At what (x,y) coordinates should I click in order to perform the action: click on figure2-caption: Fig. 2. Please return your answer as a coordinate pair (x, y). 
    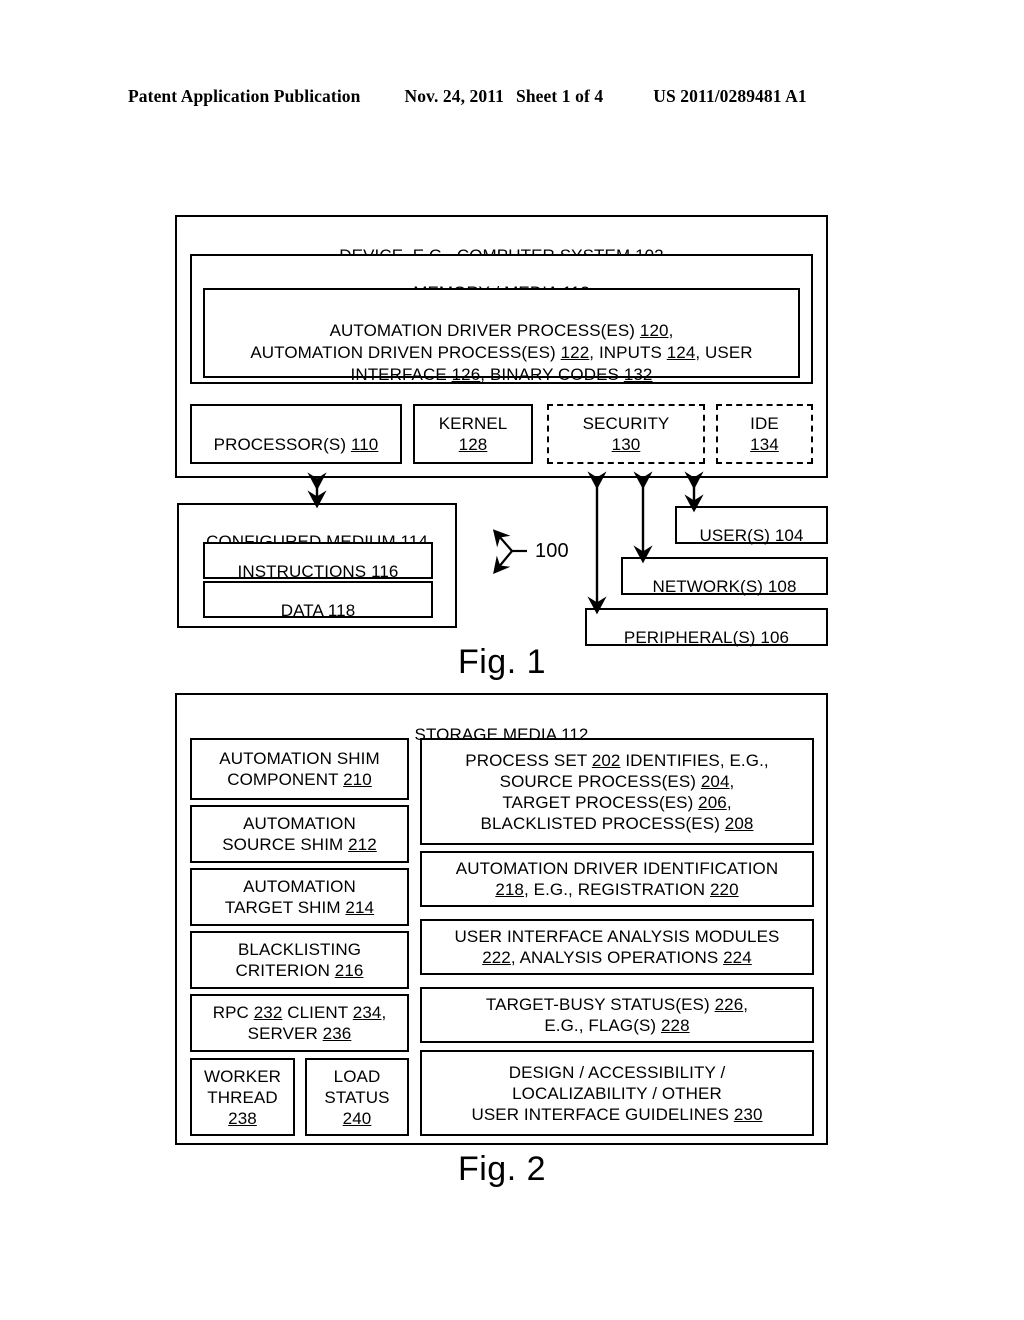
    Looking at the image, I should click on (502, 1169).